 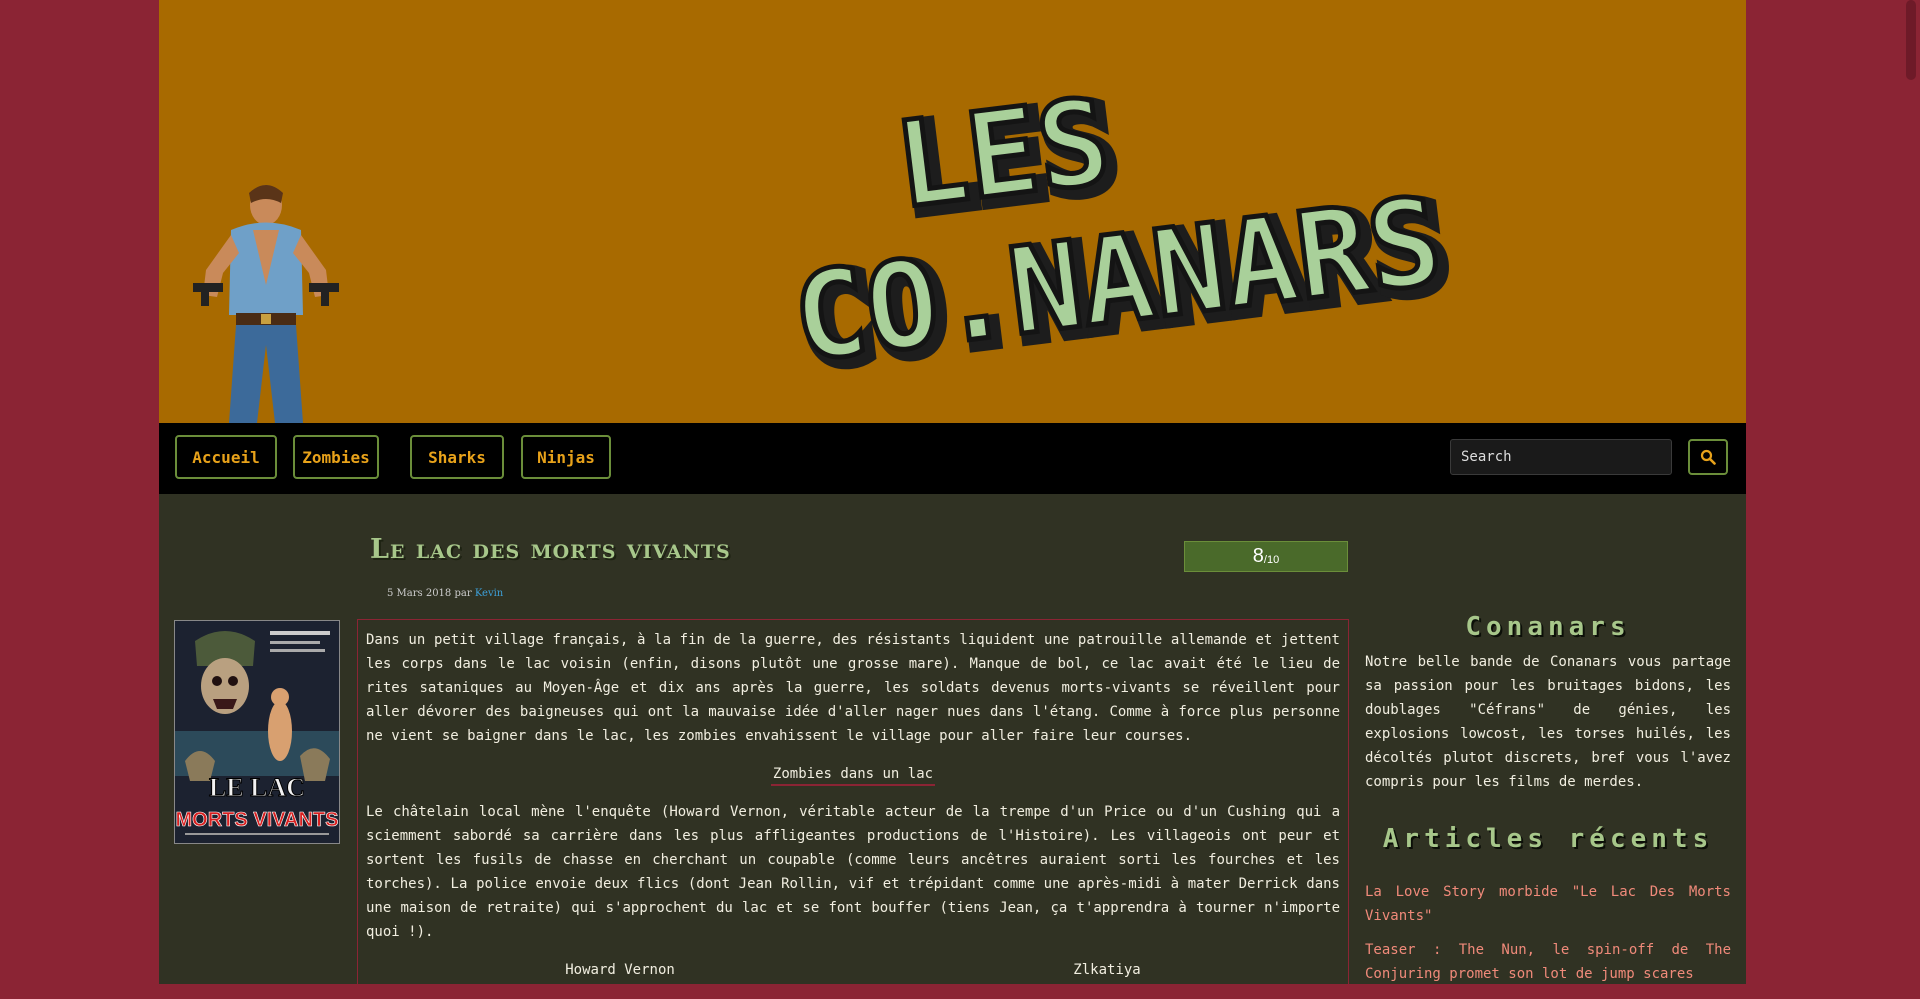 I want to click on nav-item-ninjas: Ninjas, so click(x=566, y=457).